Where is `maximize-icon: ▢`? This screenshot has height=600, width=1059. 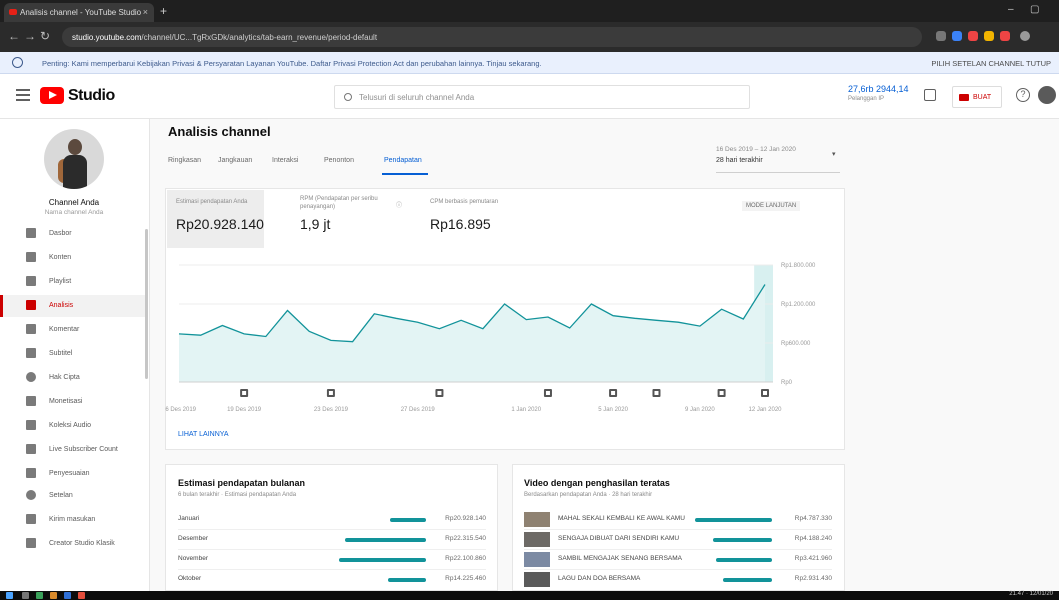
maximize-icon: ▢ is located at coordinates (1034, 9).